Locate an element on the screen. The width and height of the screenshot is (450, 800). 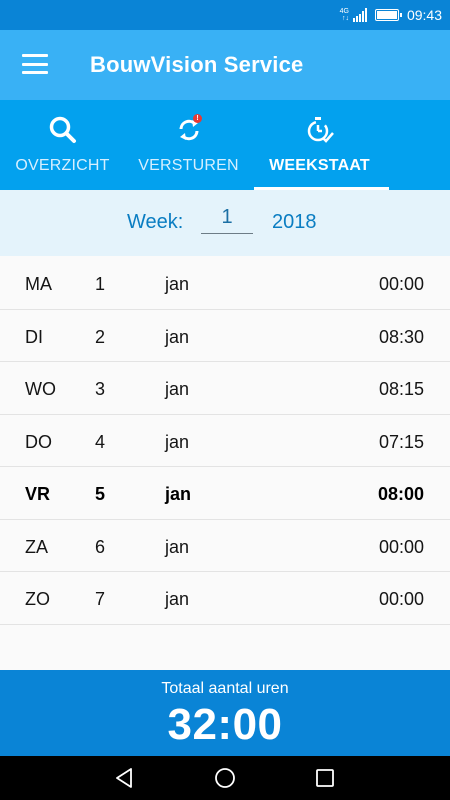
day-name: WO is located at coordinates (40, 389).